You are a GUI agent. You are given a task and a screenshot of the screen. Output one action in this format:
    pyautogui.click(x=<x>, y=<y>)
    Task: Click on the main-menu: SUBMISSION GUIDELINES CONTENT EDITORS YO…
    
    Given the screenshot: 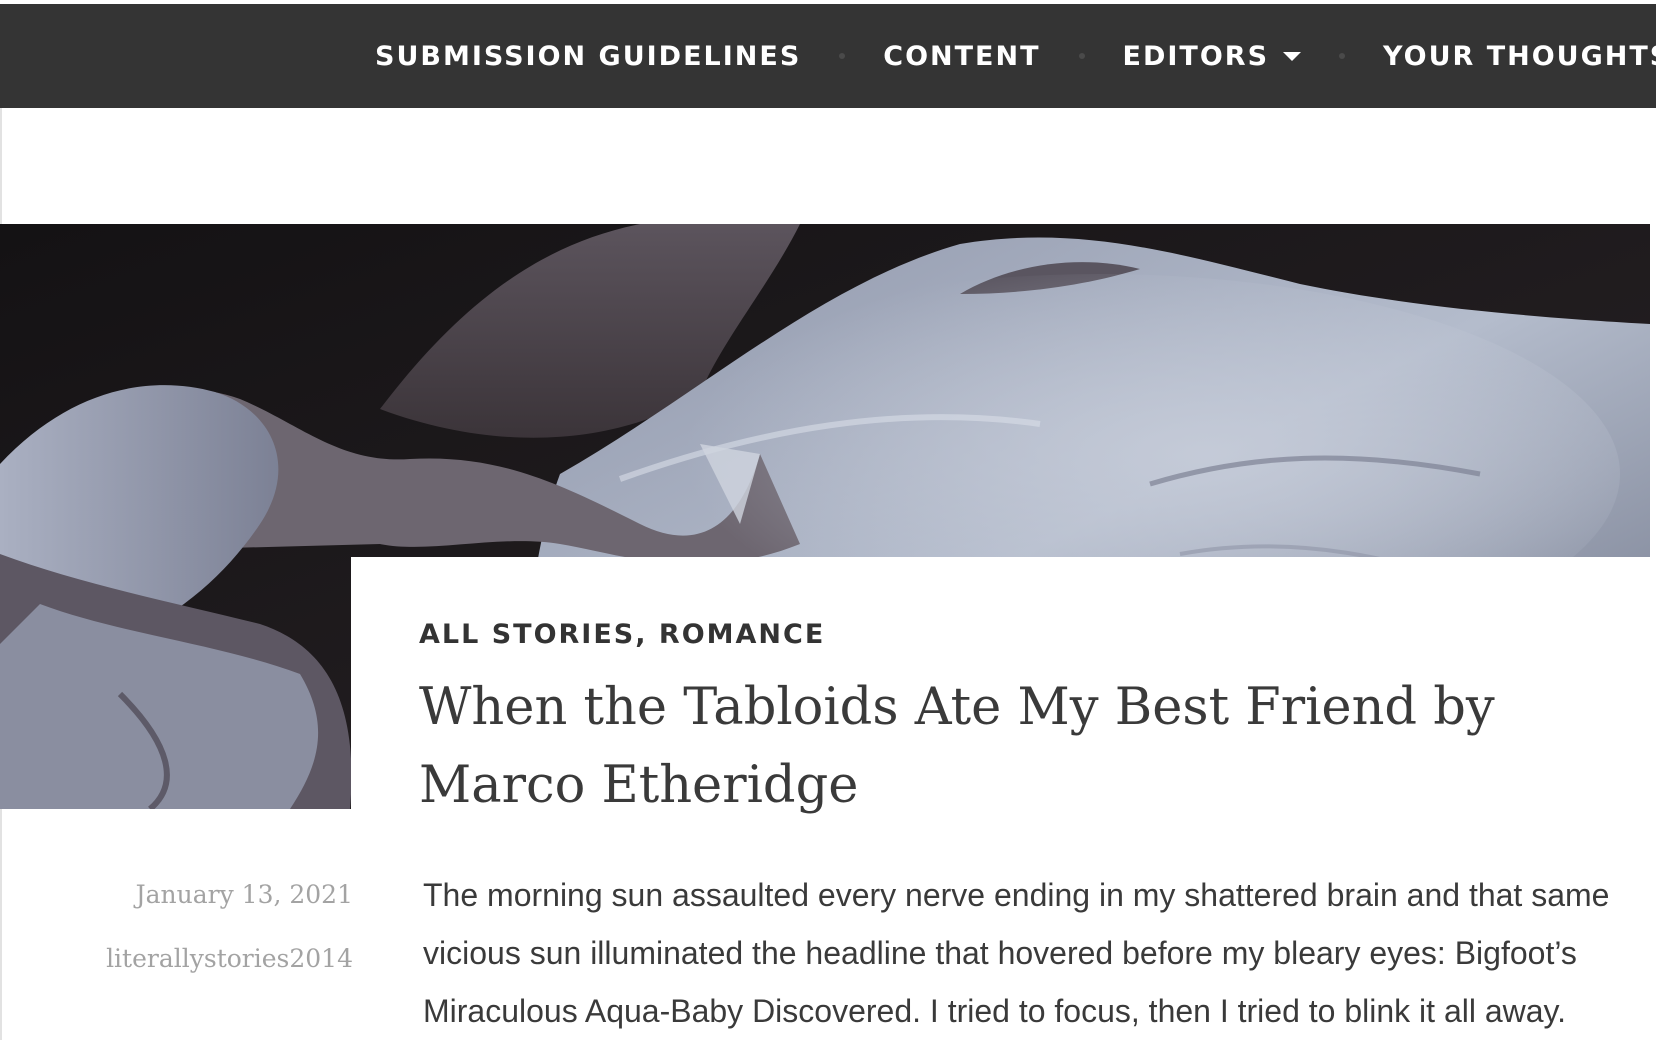 What is the action you would take?
    pyautogui.click(x=1015, y=56)
    